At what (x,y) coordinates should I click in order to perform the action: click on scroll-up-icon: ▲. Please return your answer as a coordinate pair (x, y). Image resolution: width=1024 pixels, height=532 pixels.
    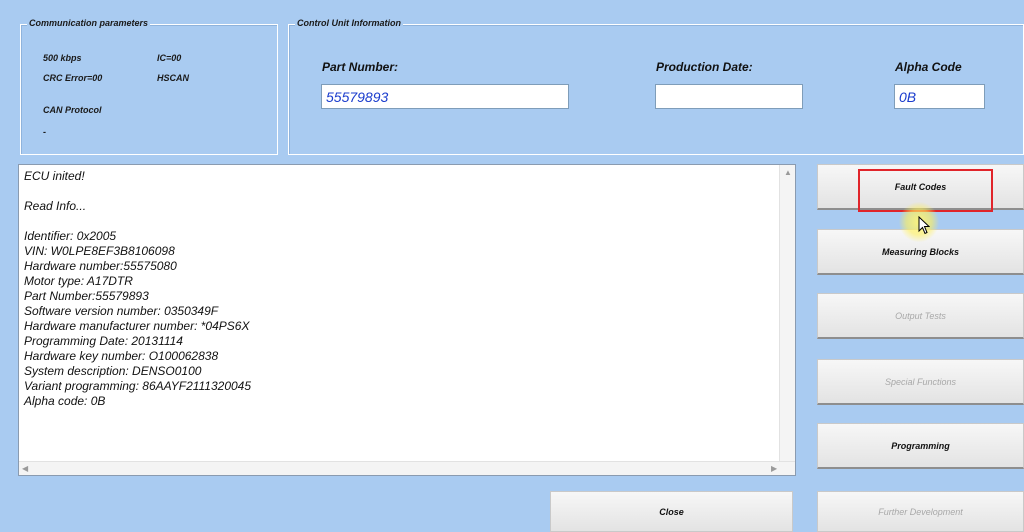
    Looking at the image, I should click on (788, 172).